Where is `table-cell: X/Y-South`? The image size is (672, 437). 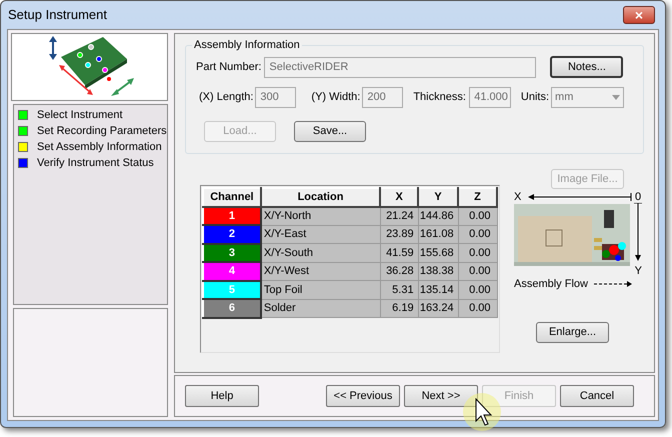
table-cell: X/Y-South is located at coordinates (320, 253).